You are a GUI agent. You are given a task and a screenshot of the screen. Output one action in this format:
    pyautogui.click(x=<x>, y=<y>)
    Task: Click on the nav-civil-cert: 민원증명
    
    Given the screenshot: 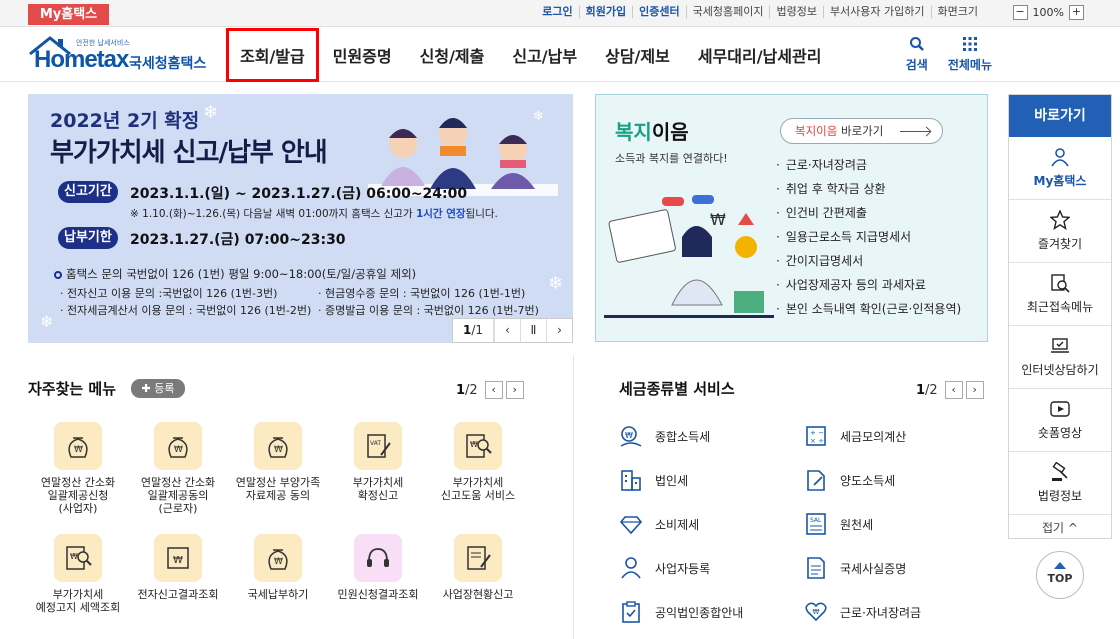 What is the action you would take?
    pyautogui.click(x=362, y=55)
    